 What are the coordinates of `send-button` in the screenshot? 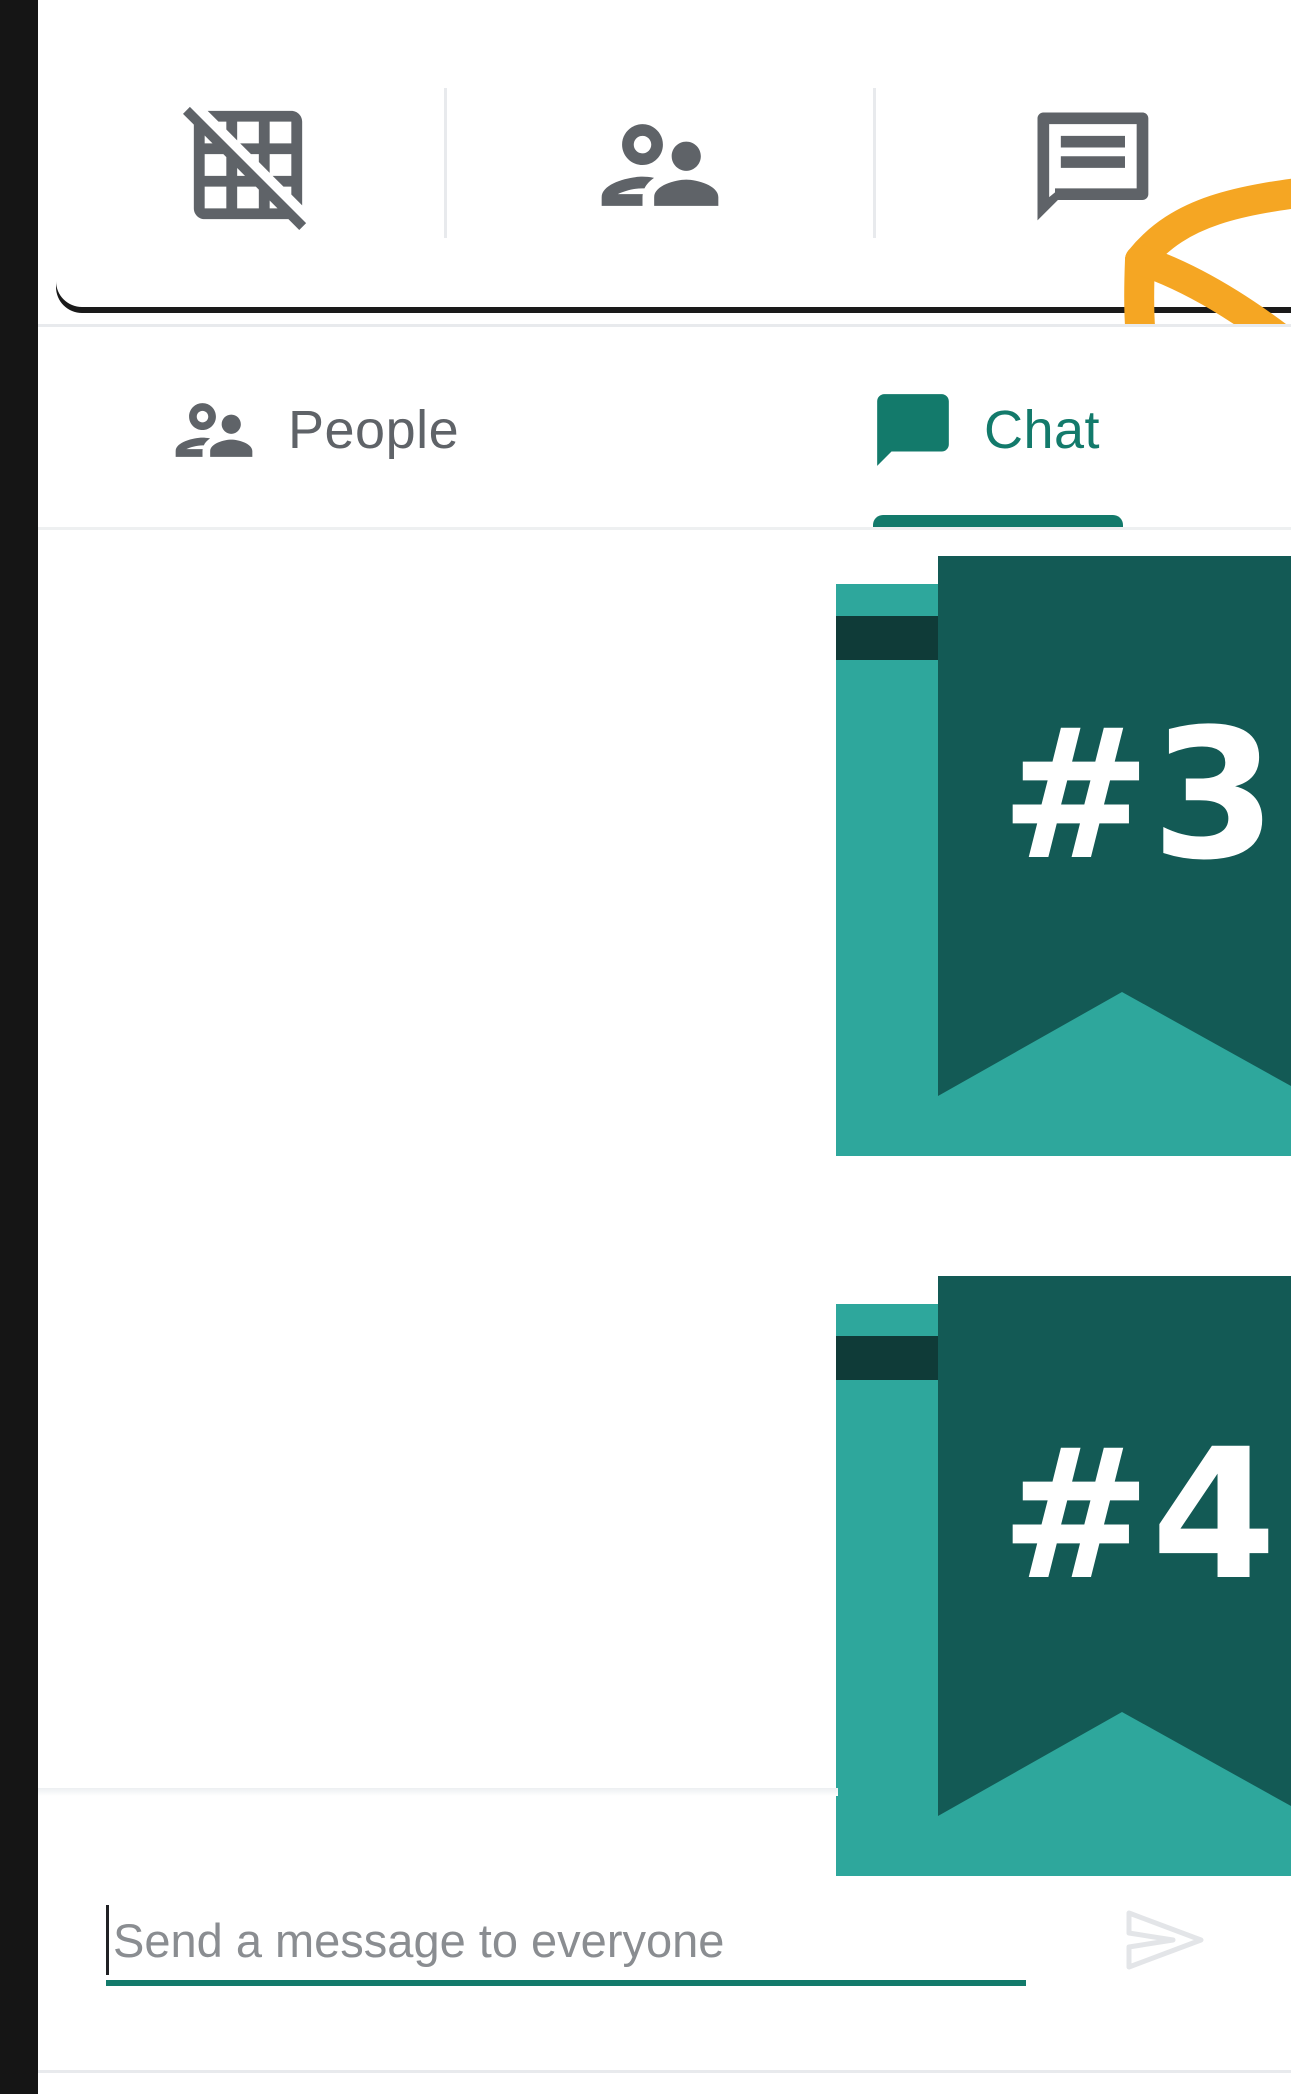 It's located at (1165, 1940).